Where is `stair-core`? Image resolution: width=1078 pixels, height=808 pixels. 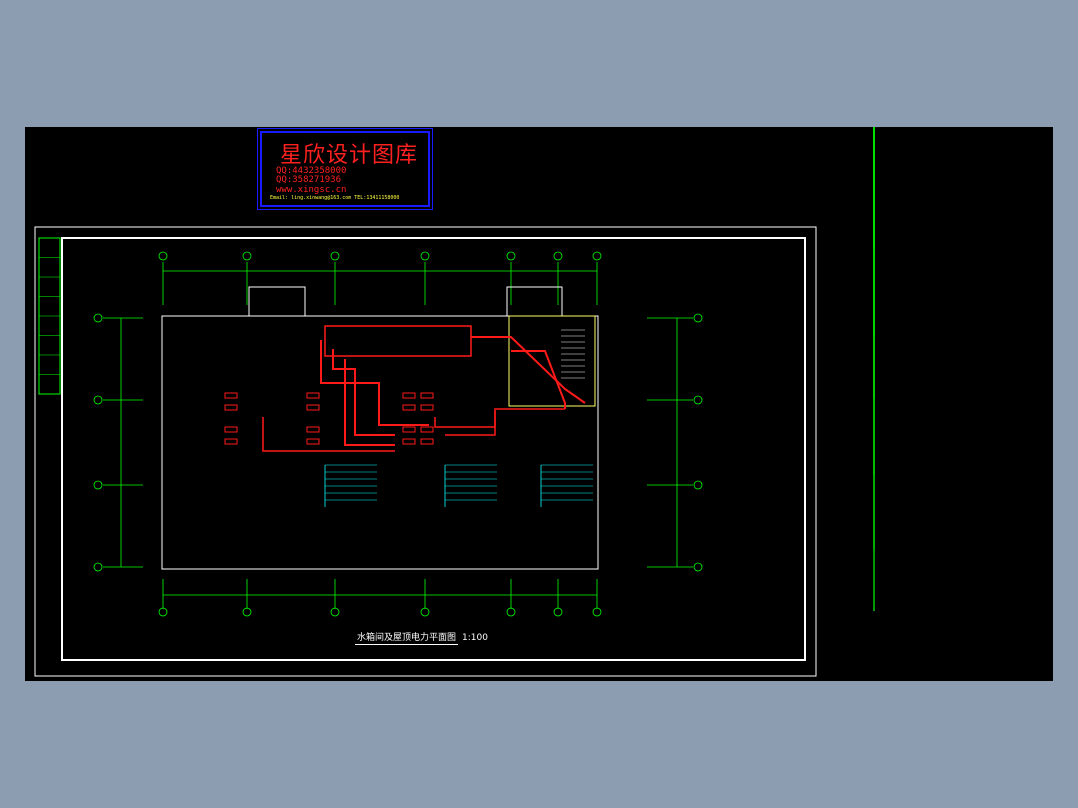 stair-core is located at coordinates (552, 361).